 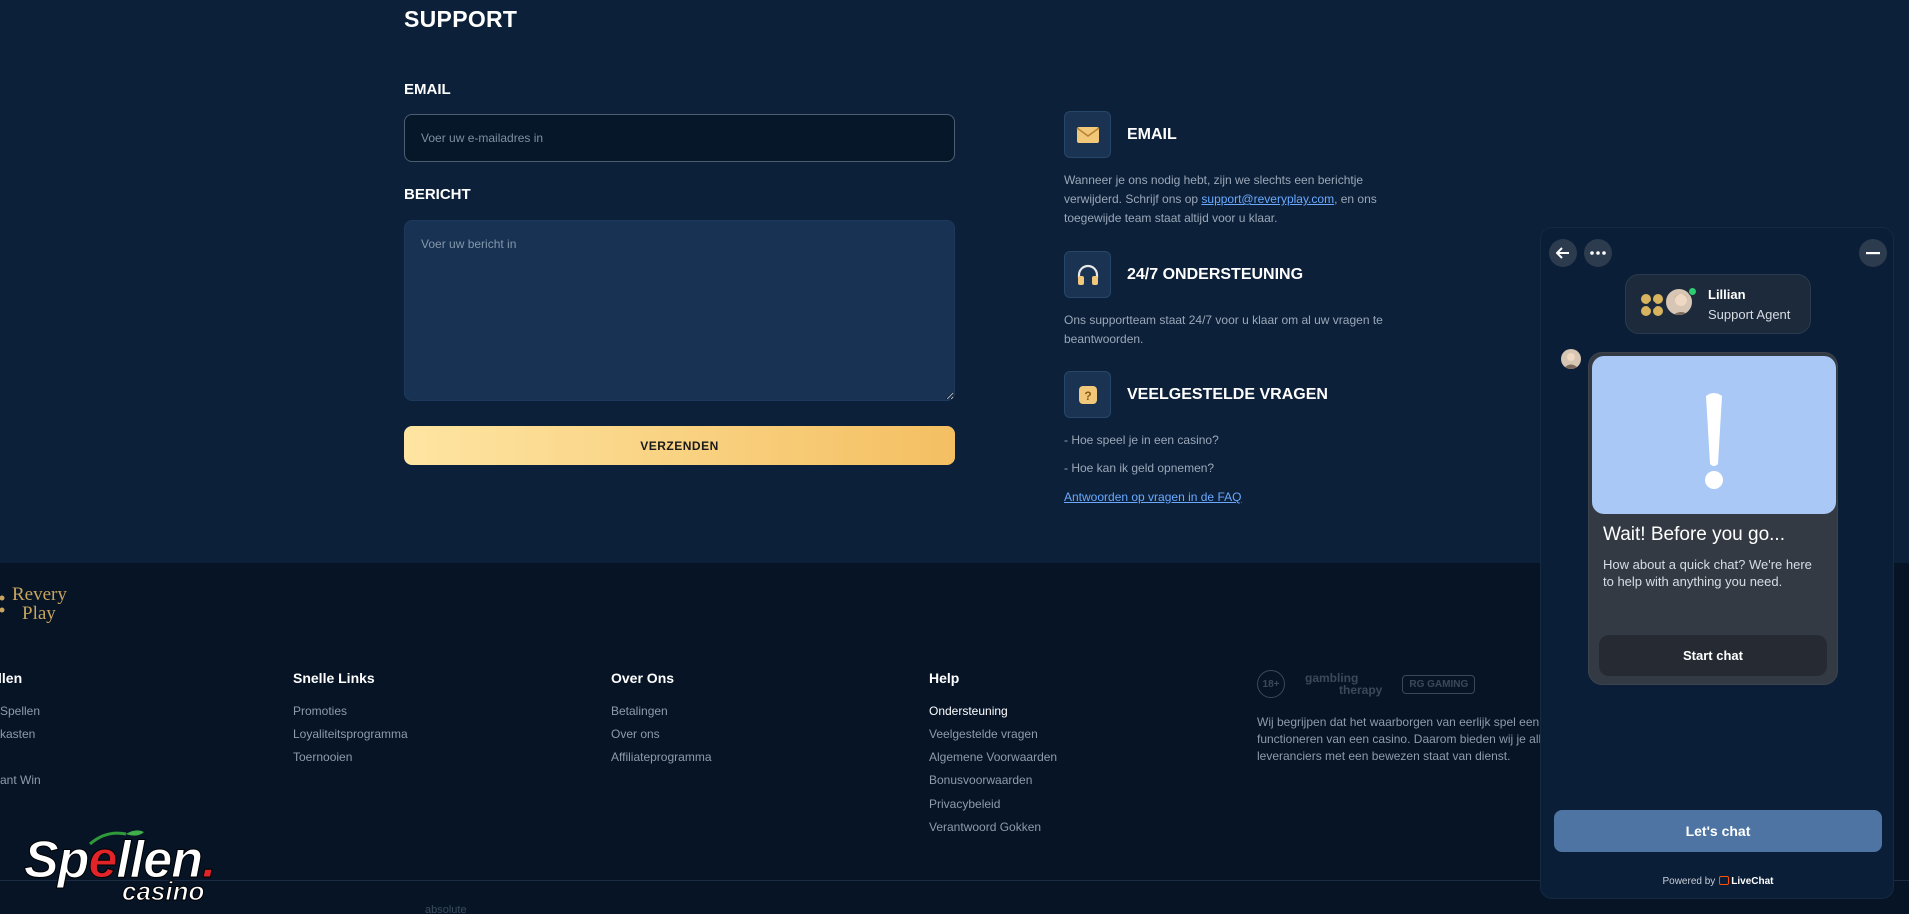 I want to click on footer-logo: Revery Play, so click(x=33, y=604).